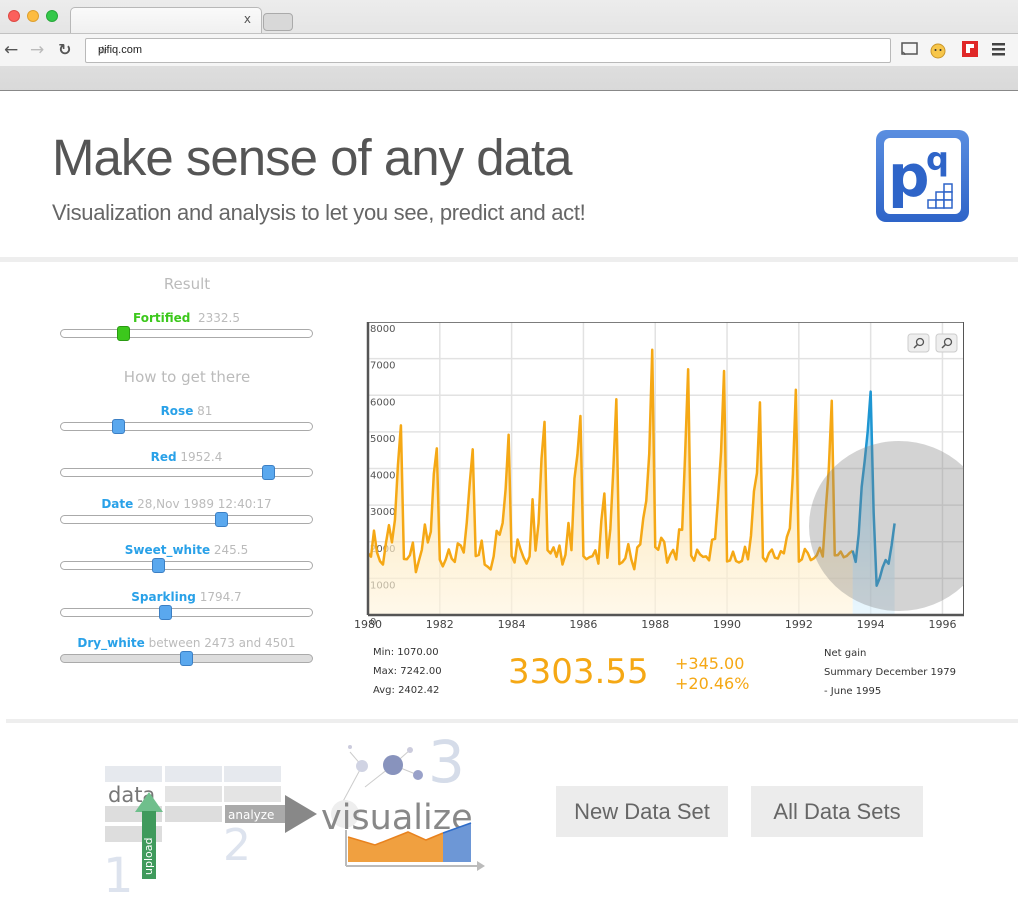 The height and width of the screenshot is (919, 1018). What do you see at coordinates (237, 845) in the screenshot?
I see `step2-number: 2` at bounding box center [237, 845].